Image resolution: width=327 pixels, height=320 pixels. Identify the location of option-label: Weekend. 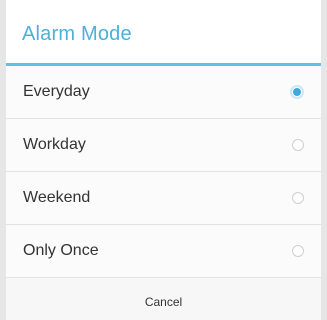
(57, 197).